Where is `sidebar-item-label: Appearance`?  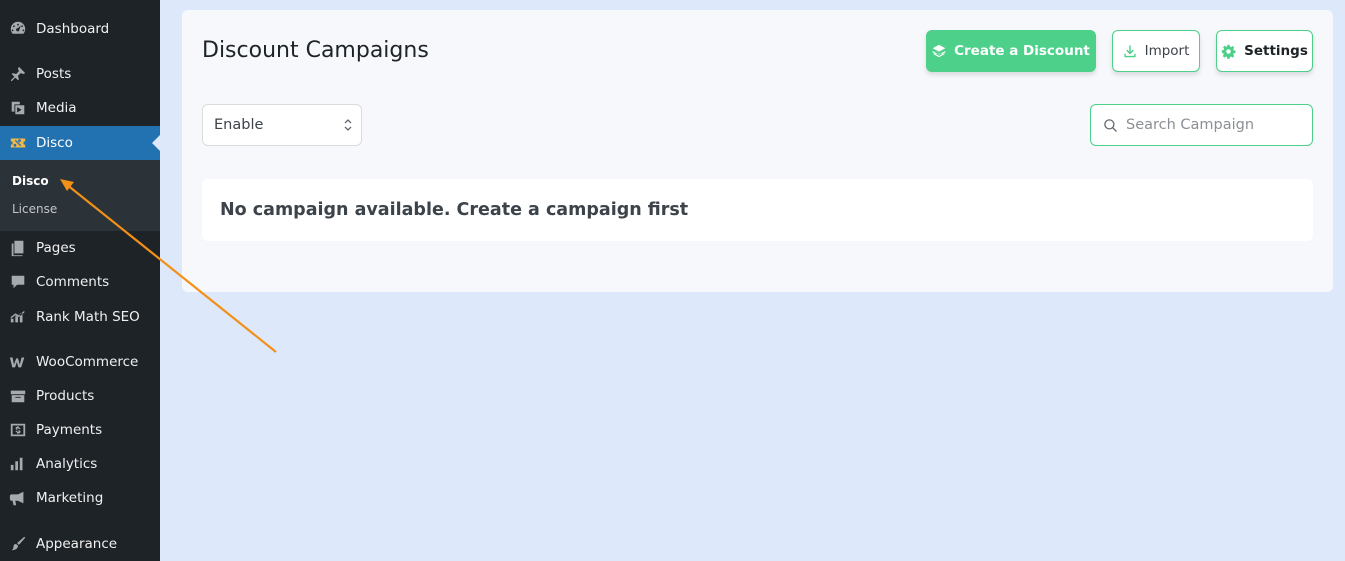 sidebar-item-label: Appearance is located at coordinates (77, 544).